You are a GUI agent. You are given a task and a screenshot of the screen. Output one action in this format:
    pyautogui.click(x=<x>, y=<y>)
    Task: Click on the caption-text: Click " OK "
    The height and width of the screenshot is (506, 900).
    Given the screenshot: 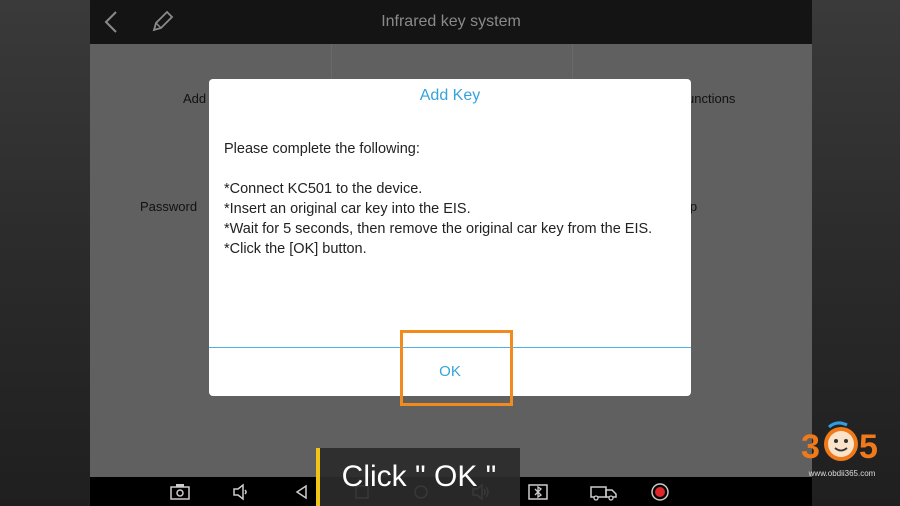 What is the action you would take?
    pyautogui.click(x=419, y=476)
    